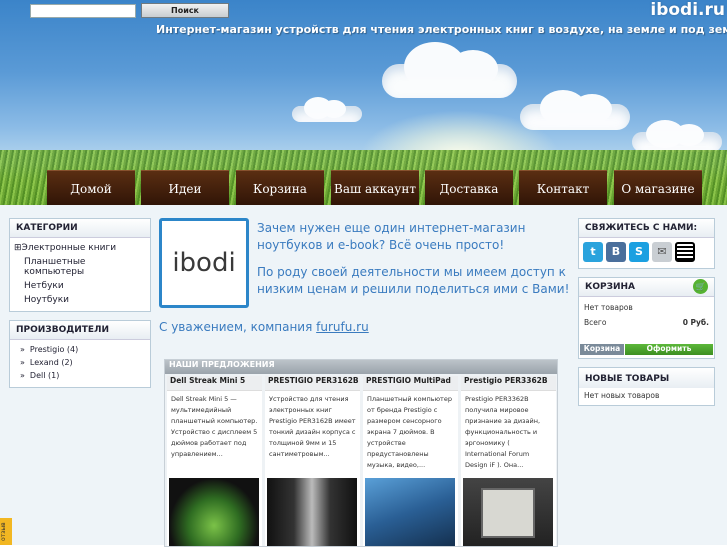 This screenshot has width=727, height=547. I want to click on new-products-title: НОВЫЕ ТОВАРЫ, so click(646, 378).